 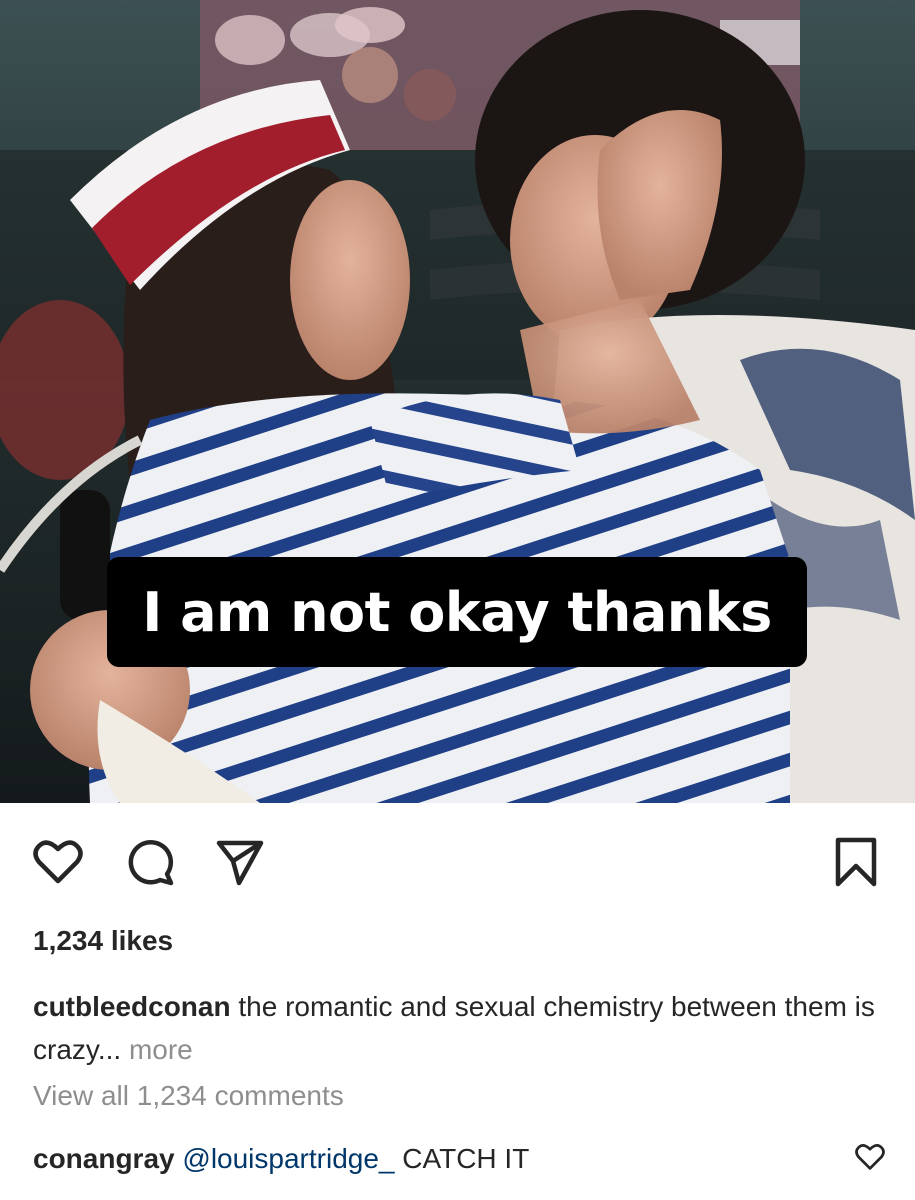 What do you see at coordinates (188, 1096) in the screenshot?
I see `view-all-comments-link: View all 1,234 comments` at bounding box center [188, 1096].